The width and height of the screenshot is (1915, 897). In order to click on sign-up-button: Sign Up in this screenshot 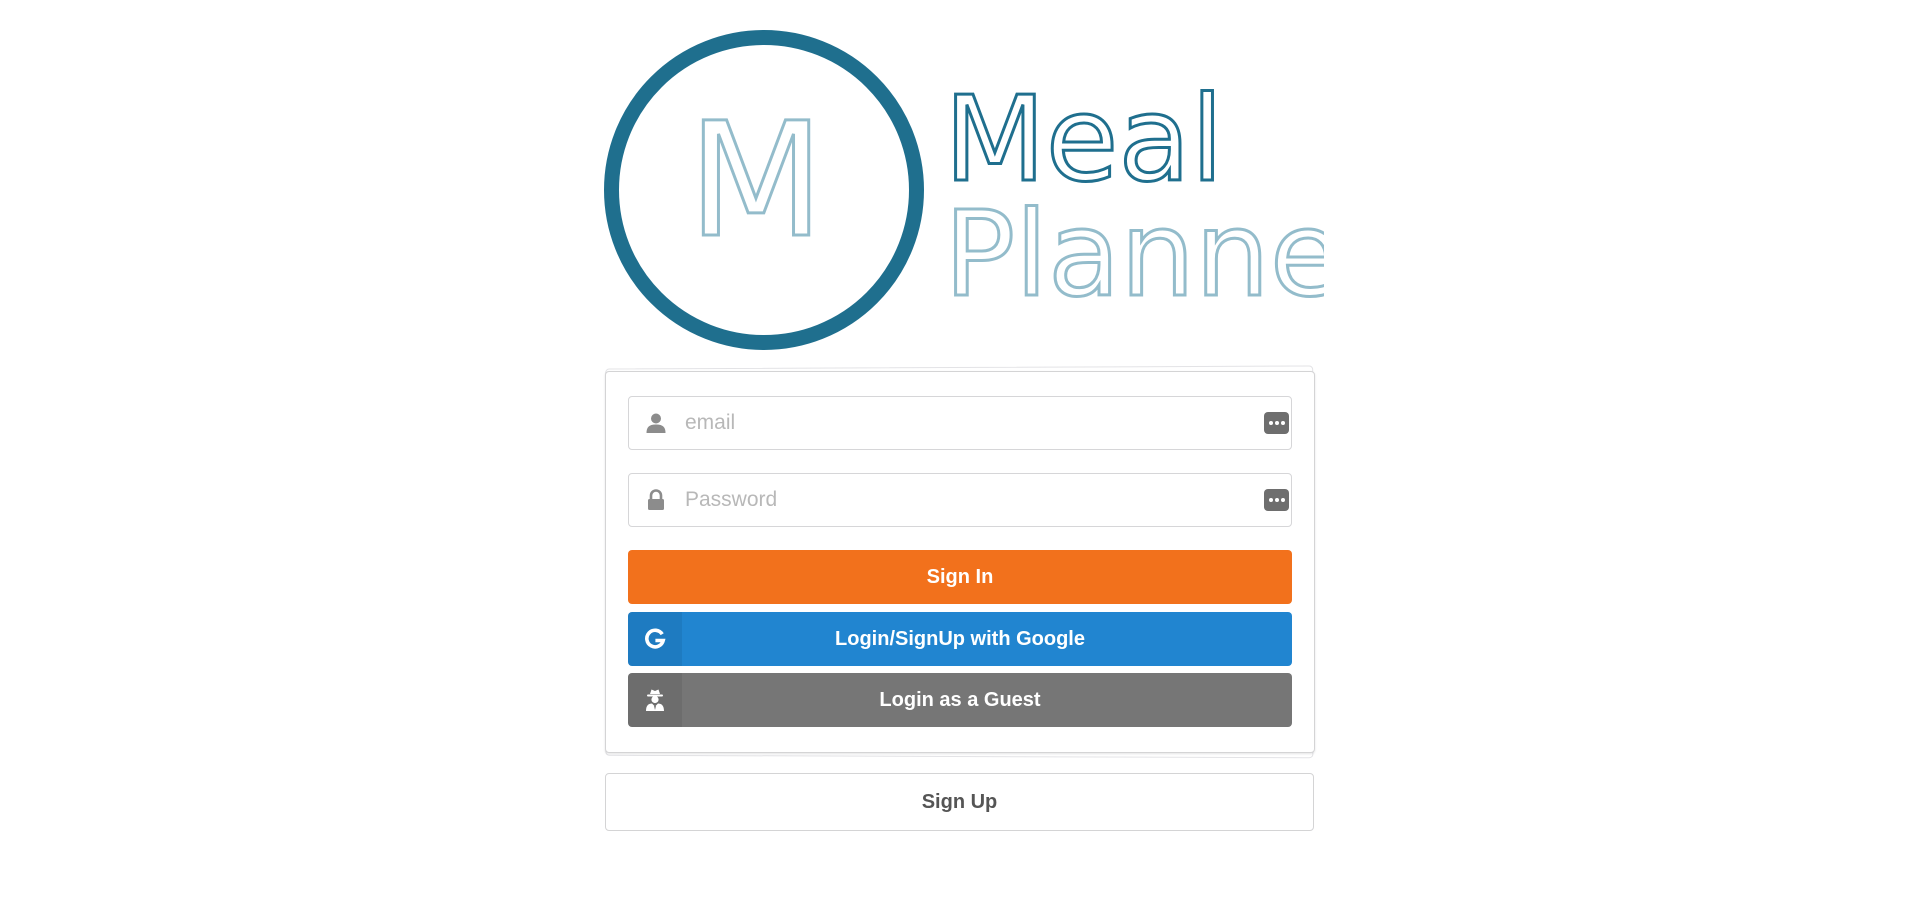, I will do `click(959, 802)`.